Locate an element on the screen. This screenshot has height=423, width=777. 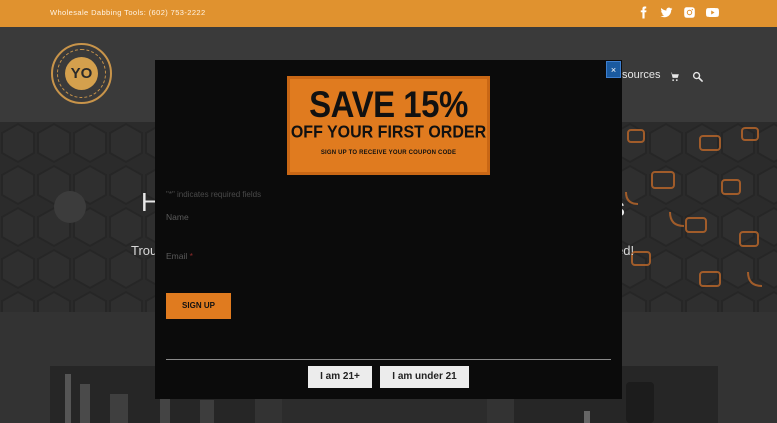
modal-divider is located at coordinates (388, 359).